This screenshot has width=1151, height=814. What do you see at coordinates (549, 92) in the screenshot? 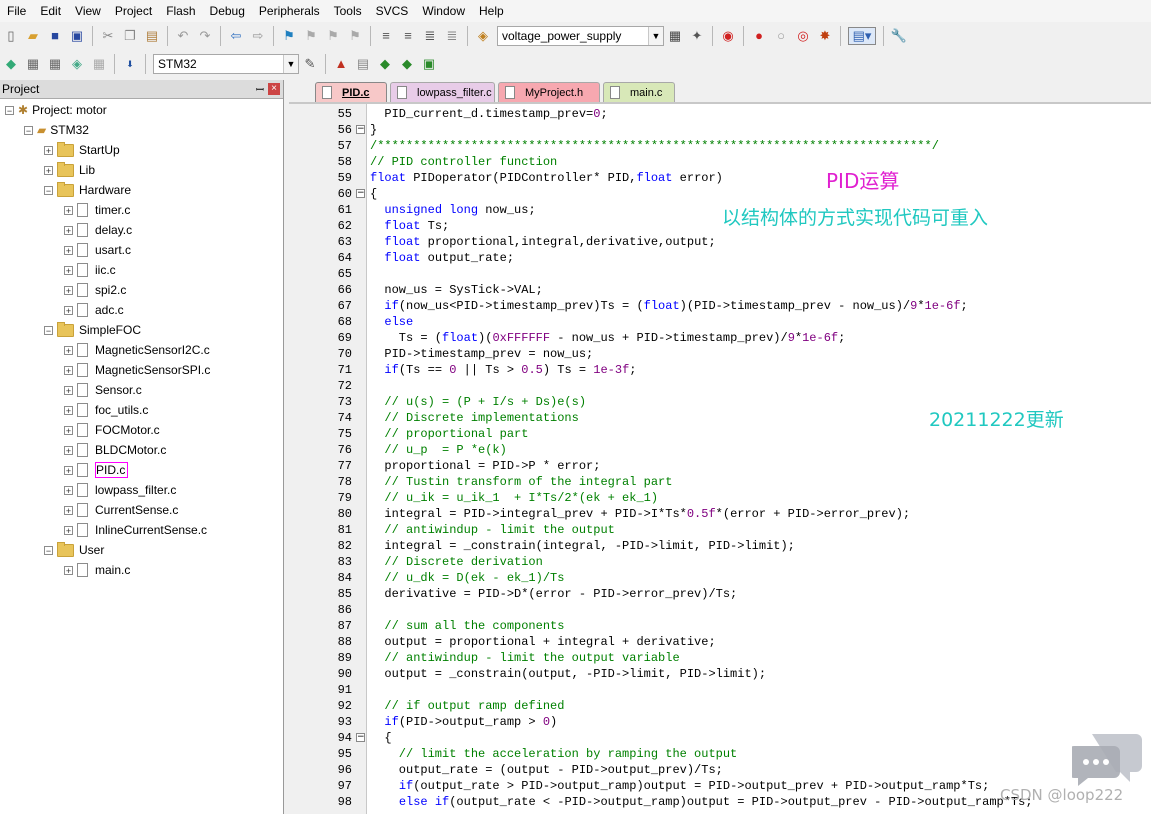
I see `tab-myproject-h: MyProject.h` at bounding box center [549, 92].